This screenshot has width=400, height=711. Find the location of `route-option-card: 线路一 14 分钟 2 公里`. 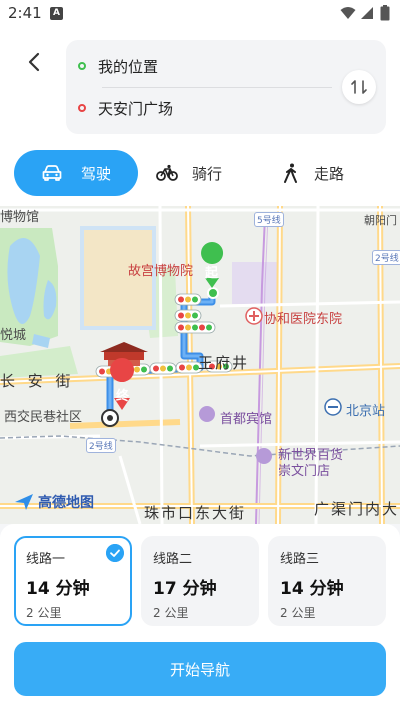

route-option-card: 线路一 14 分钟 2 公里 is located at coordinates (73, 581).